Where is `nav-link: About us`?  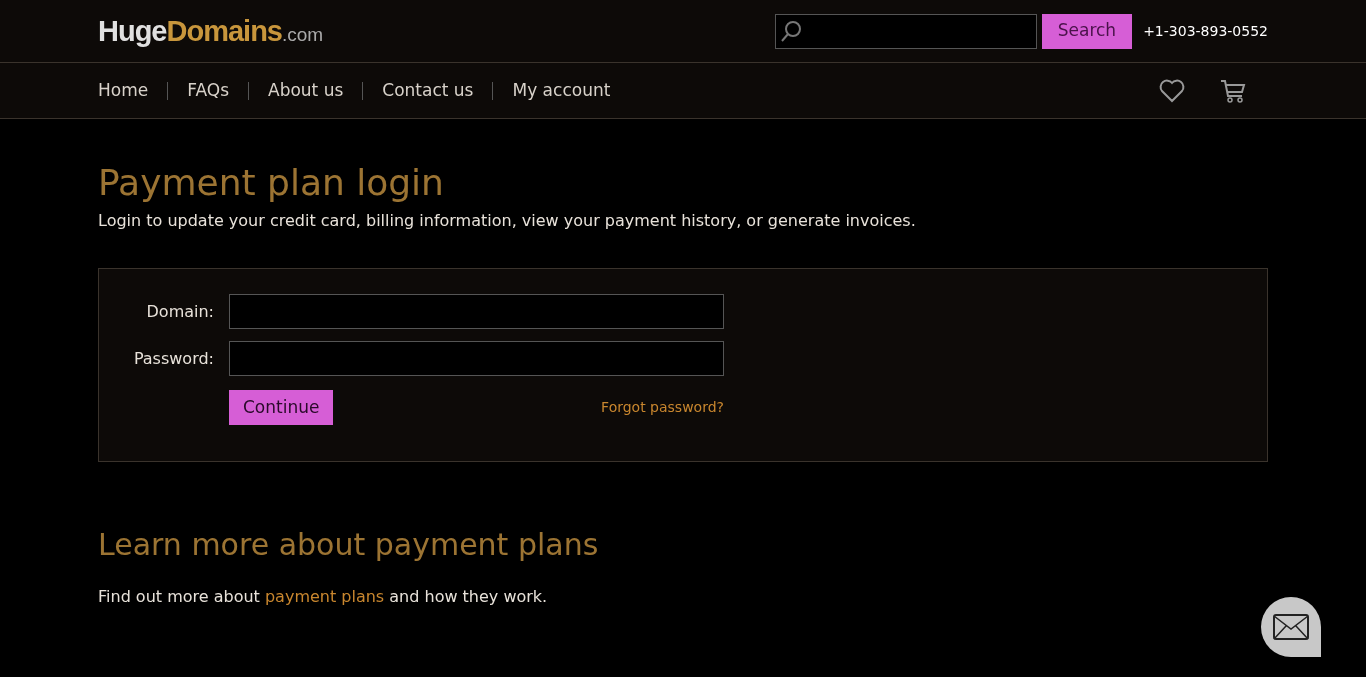
nav-link: About us is located at coordinates (306, 90).